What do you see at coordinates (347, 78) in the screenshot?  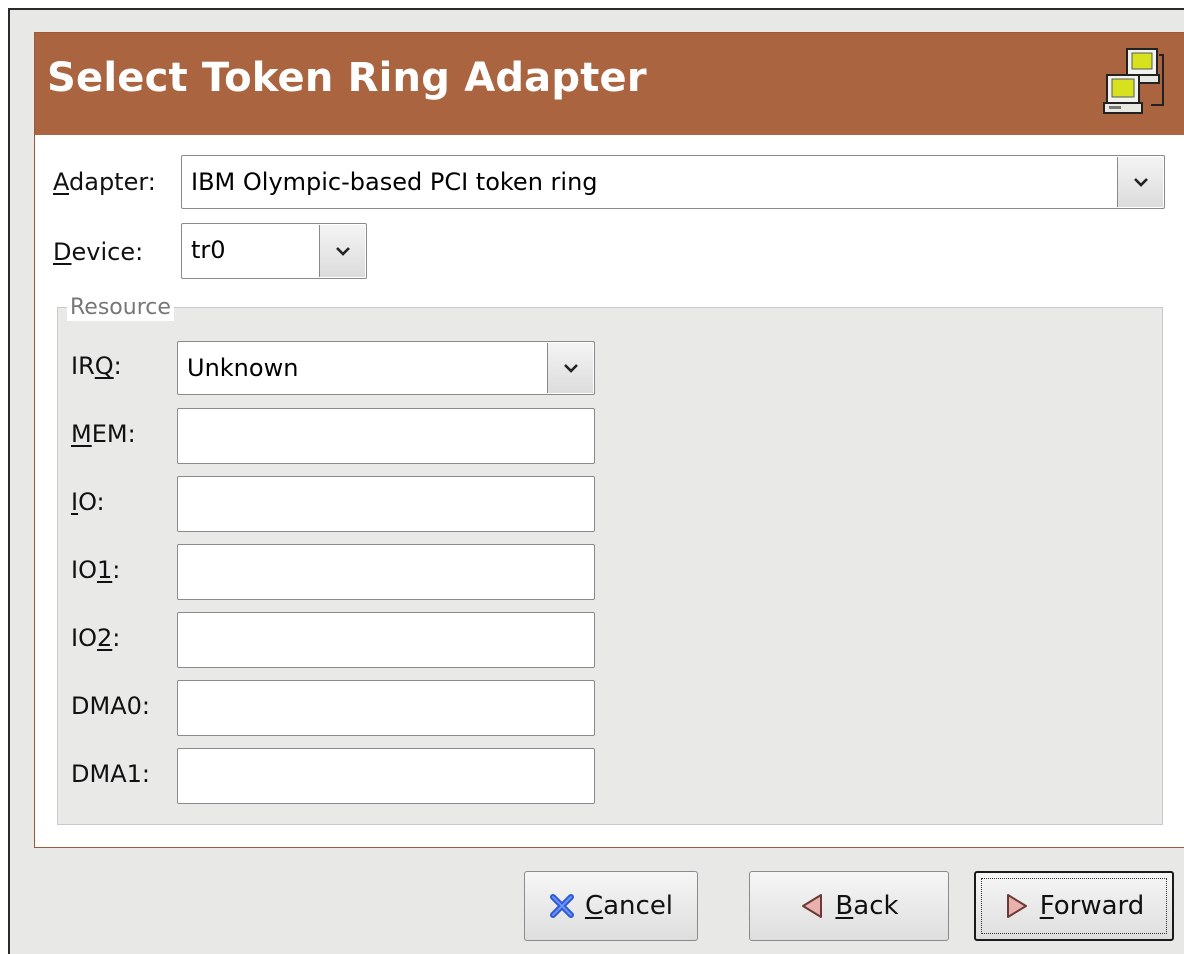 I see `page-title: Select Token Ring Adapter` at bounding box center [347, 78].